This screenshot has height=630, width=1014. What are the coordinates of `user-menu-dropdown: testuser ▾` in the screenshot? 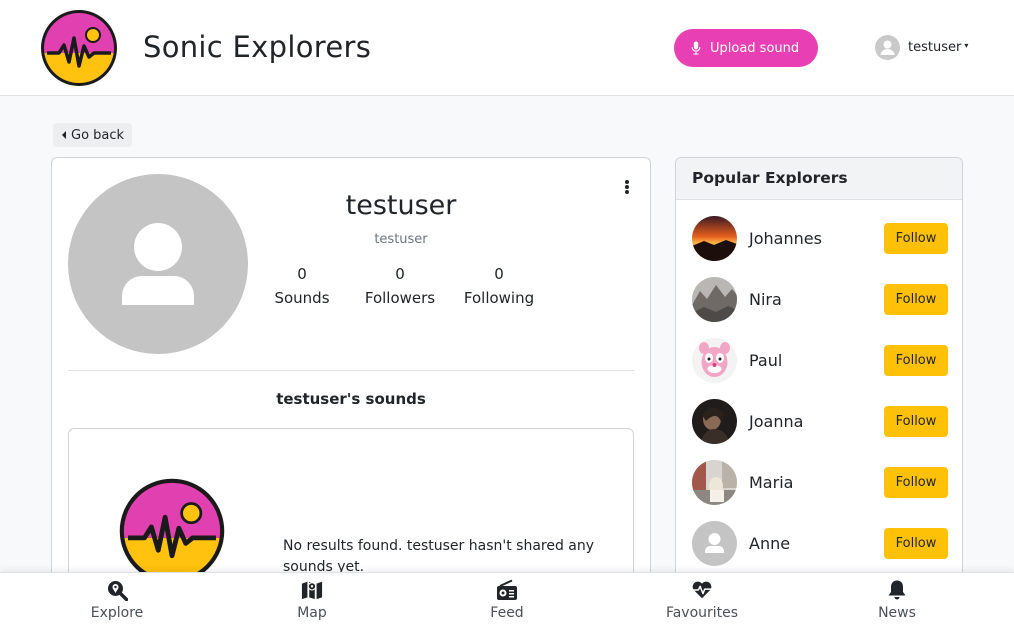 It's located at (921, 47).